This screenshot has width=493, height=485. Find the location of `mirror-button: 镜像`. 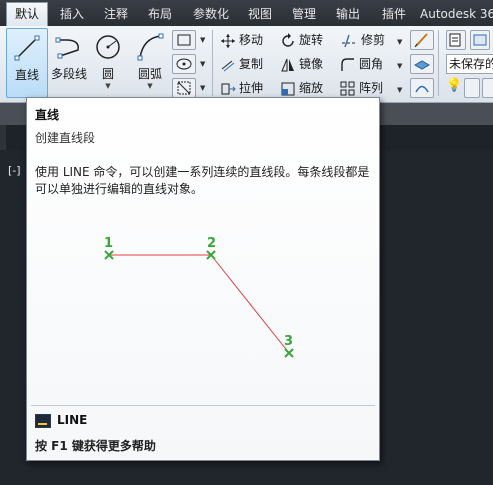

mirror-button: 镜像 is located at coordinates (301, 64).